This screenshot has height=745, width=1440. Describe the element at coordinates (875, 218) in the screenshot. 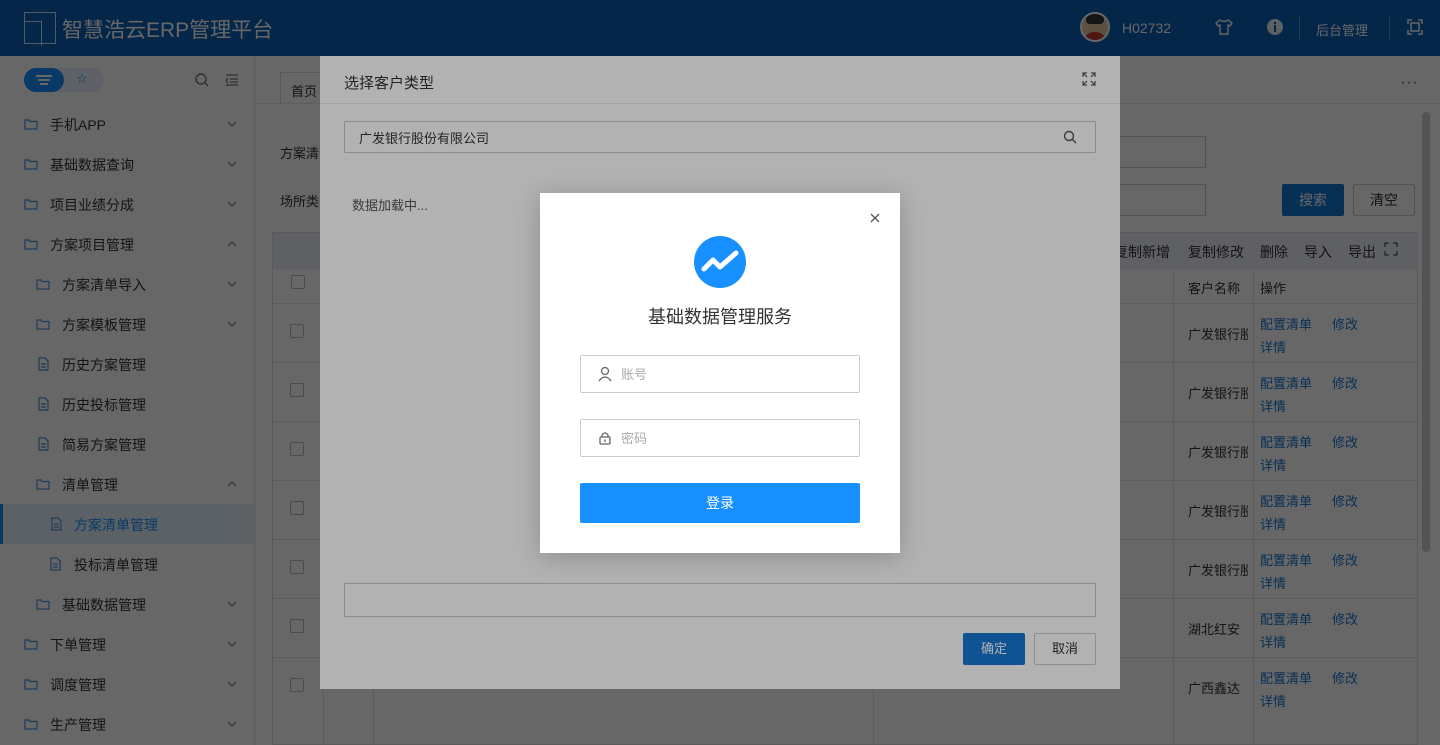

I see `close-icon` at that location.